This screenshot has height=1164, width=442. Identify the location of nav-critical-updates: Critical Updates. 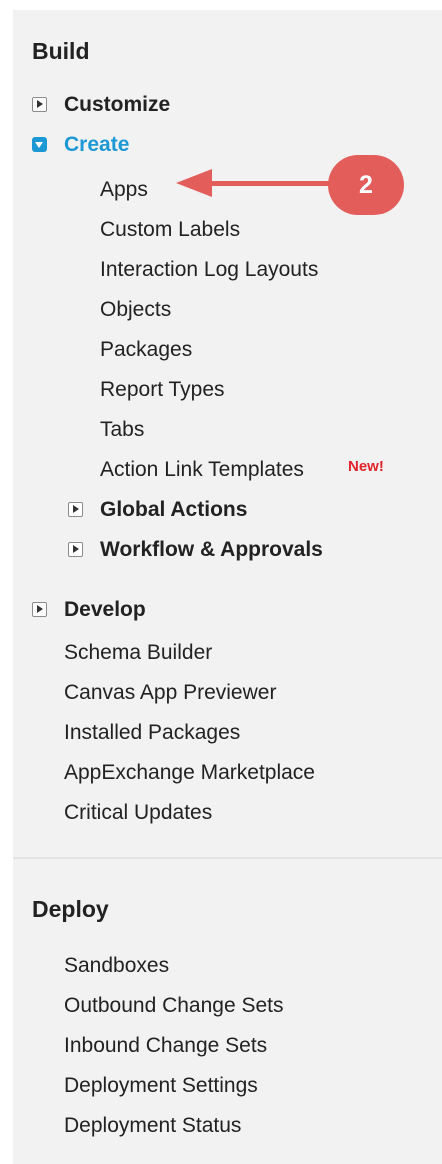
(138, 813).